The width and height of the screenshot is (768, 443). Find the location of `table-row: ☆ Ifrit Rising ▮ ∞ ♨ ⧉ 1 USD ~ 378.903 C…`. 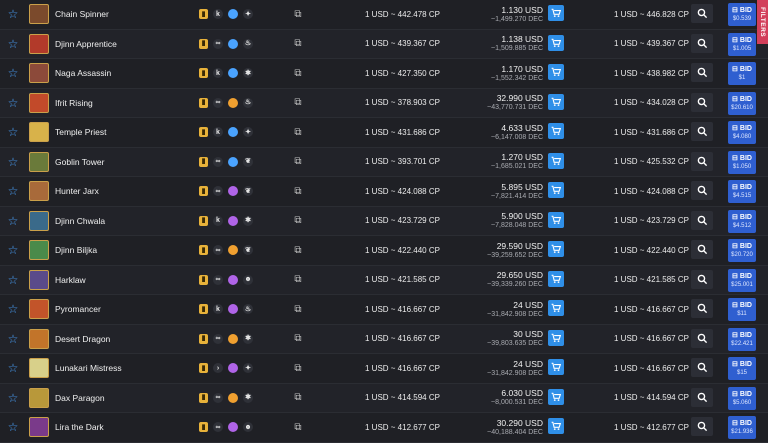

table-row: ☆ Ifrit Rising ▮ ∞ ♨ ⧉ 1 USD ~ 378.903 C… is located at coordinates (384, 103).